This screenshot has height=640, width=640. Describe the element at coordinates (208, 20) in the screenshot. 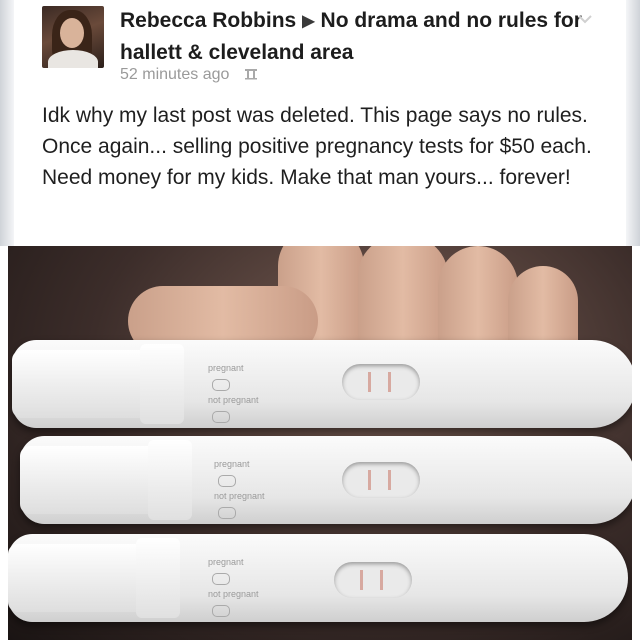

I see `author-name: Rebecca Robbins` at that location.